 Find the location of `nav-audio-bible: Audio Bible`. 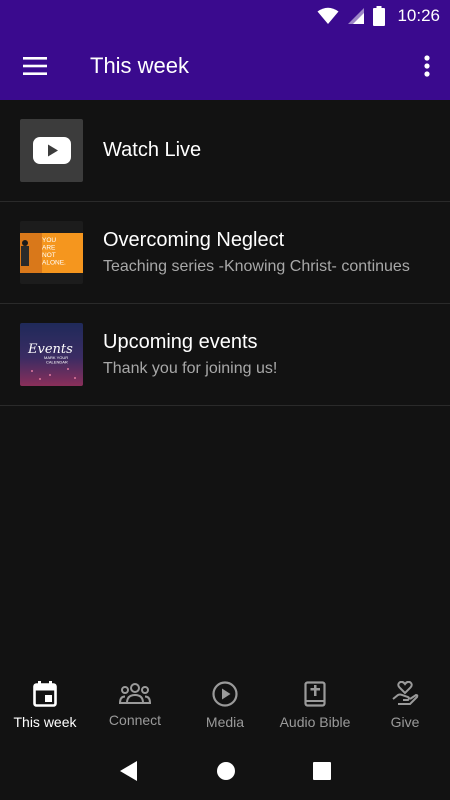

nav-audio-bible: Audio Bible is located at coordinates (315, 707).